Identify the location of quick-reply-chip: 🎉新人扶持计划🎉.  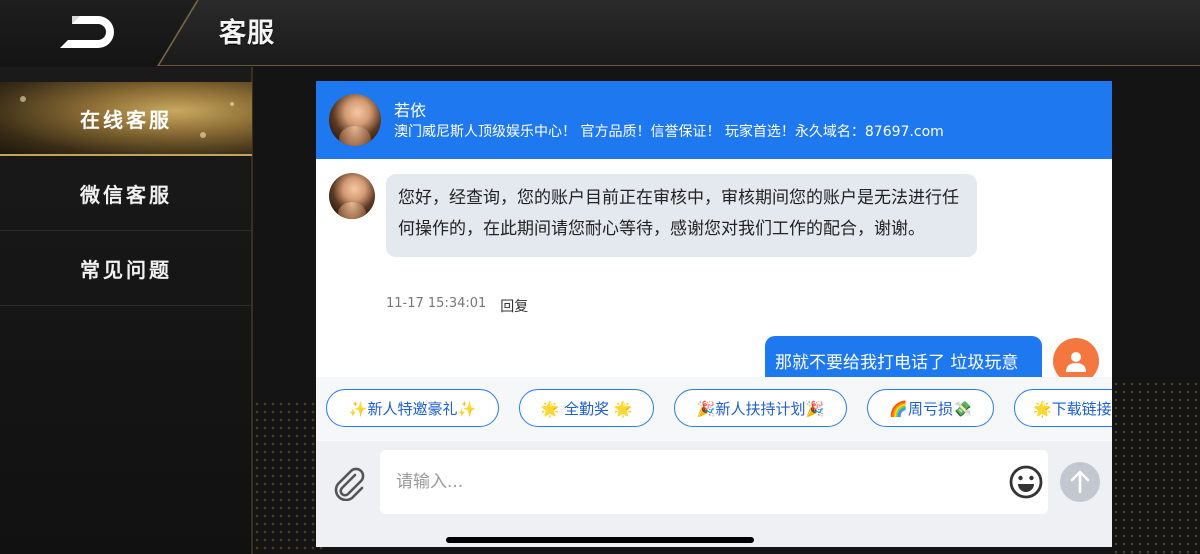
(760, 408).